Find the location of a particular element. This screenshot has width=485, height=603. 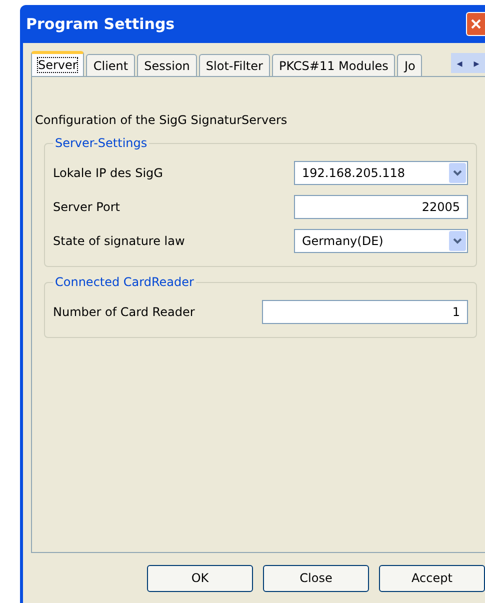

close-button is located at coordinates (475, 24).